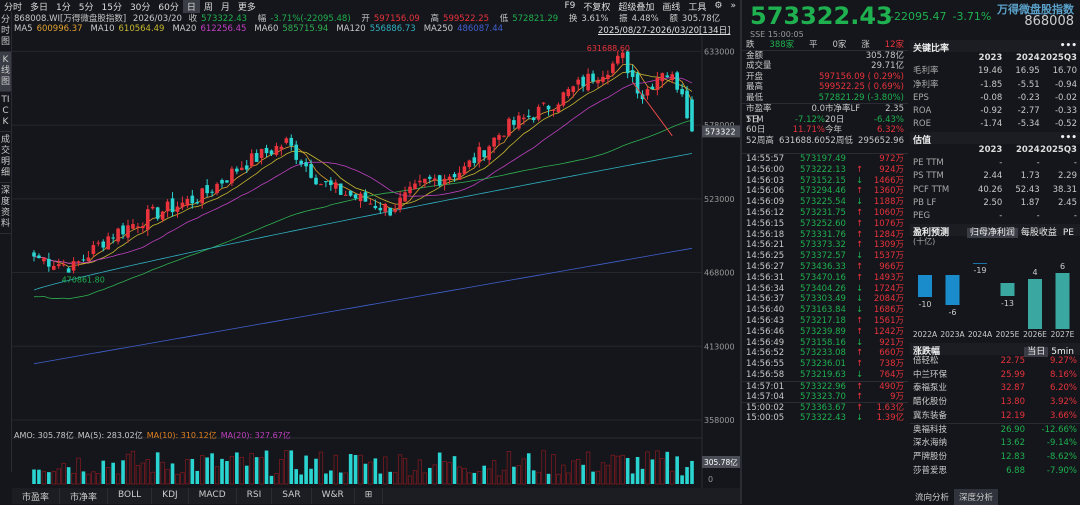  What do you see at coordinates (225, 6) in the screenshot?
I see `period-tab: 月` at bounding box center [225, 6].